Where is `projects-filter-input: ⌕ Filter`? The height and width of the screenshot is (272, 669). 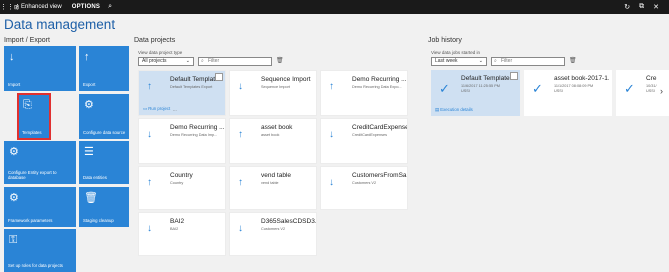
projects-filter-input: ⌕ Filter is located at coordinates (235, 61).